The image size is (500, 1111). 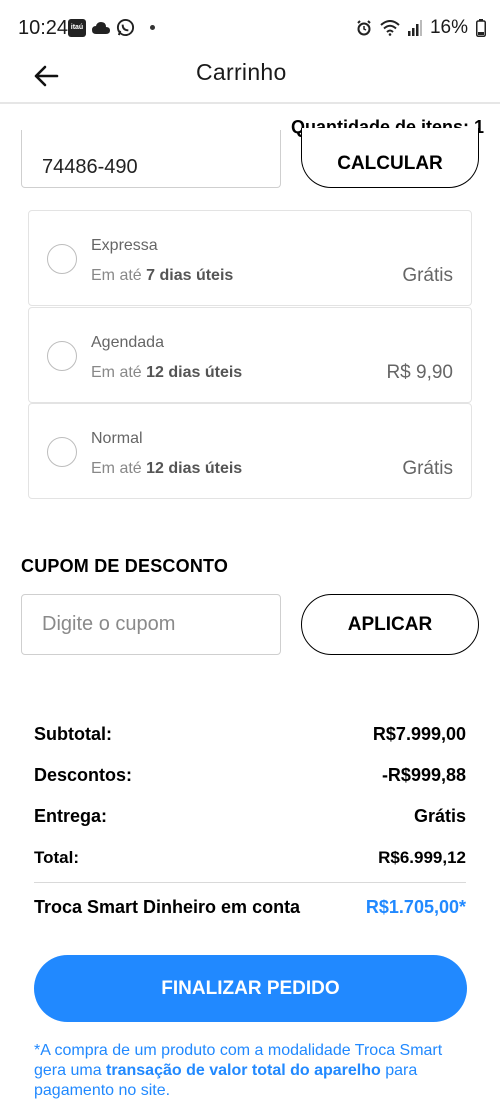 What do you see at coordinates (57, 857) in the screenshot?
I see `total-label: Total:` at bounding box center [57, 857].